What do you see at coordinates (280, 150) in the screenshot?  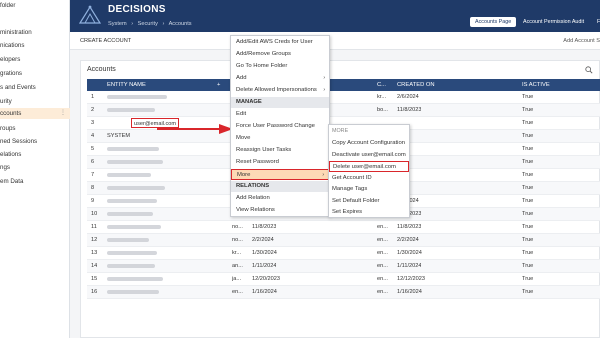 I see `menu-item-reassign-user-tasks: Reassign User Tasks` at bounding box center [280, 150].